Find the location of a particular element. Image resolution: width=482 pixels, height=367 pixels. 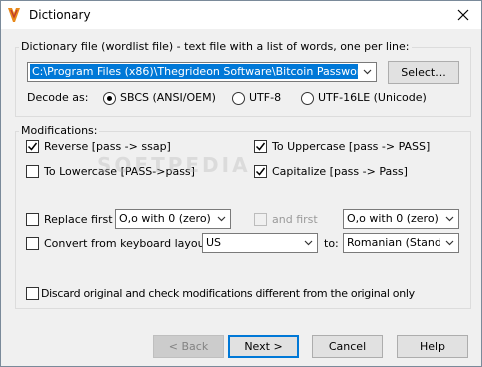

back-button: < Back is located at coordinates (188, 346).